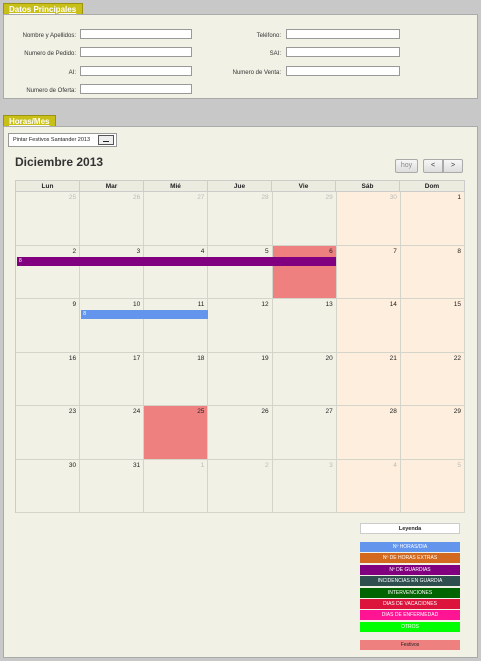 The height and width of the screenshot is (661, 481). What do you see at coordinates (410, 615) in the screenshot?
I see `legend-item: DIAS DE ENFERMEDAD` at bounding box center [410, 615].